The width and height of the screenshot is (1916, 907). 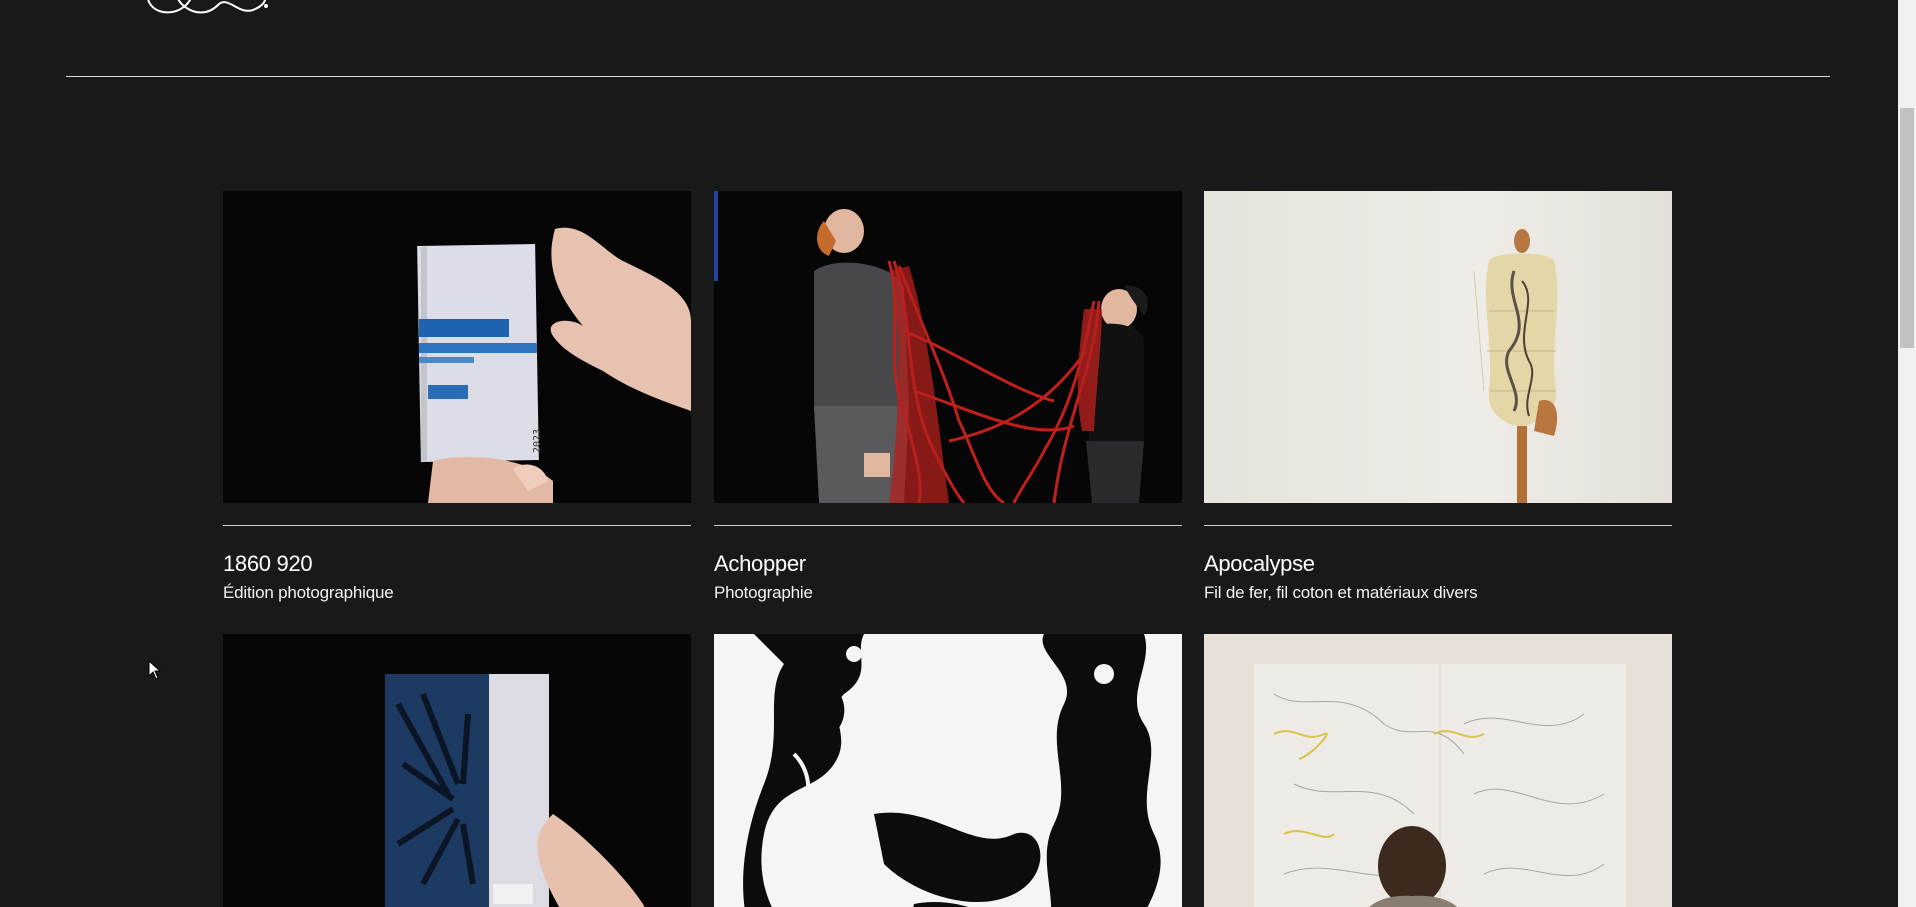 I want to click on performance-photo-image, so click(x=948, y=347).